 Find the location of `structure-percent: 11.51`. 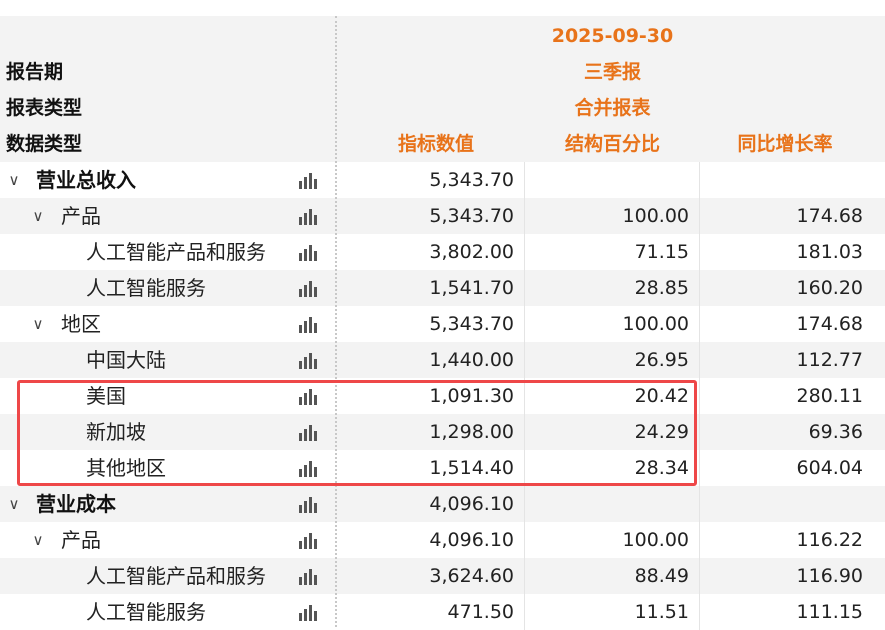

structure-percent: 11.51 is located at coordinates (661, 612).